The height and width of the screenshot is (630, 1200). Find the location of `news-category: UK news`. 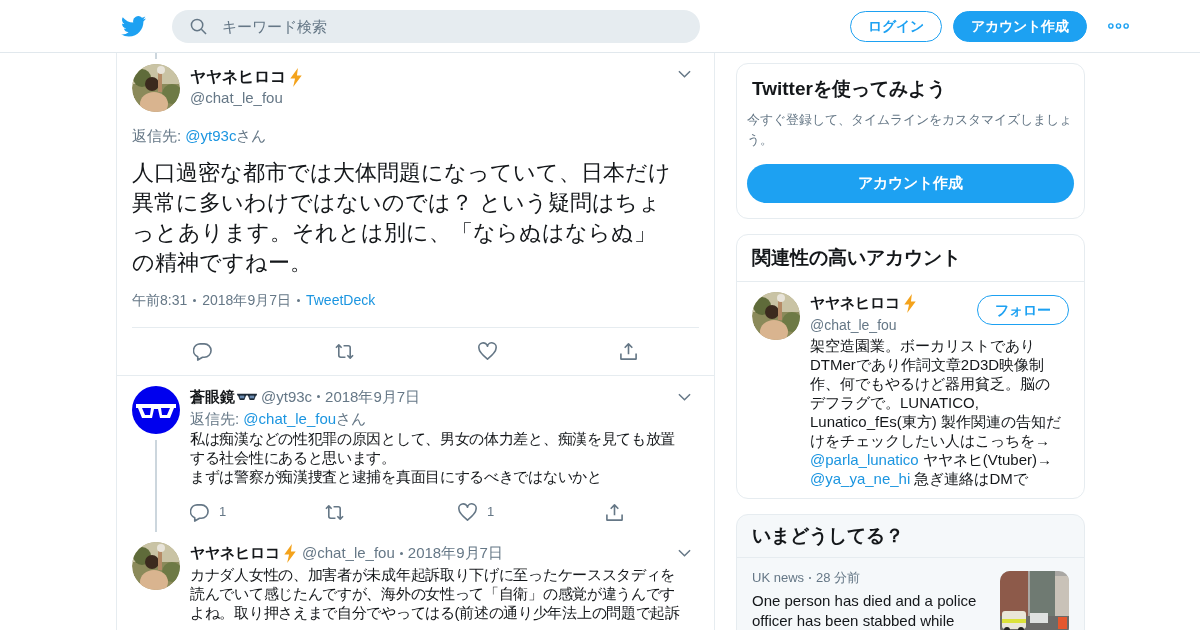

news-category: UK news is located at coordinates (778, 578).